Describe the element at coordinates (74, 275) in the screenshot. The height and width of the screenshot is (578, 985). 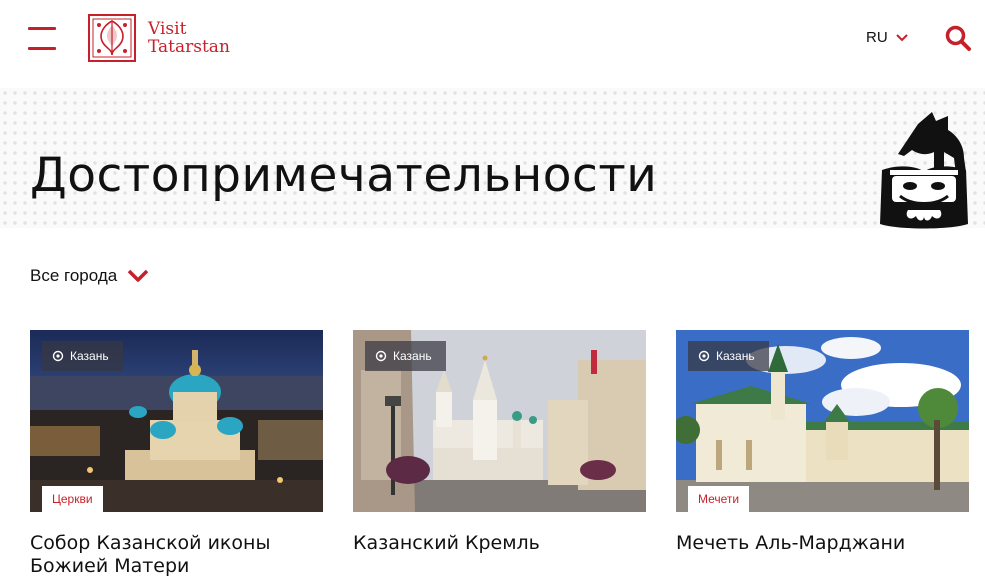
I see `city-filter-label: Все города` at that location.